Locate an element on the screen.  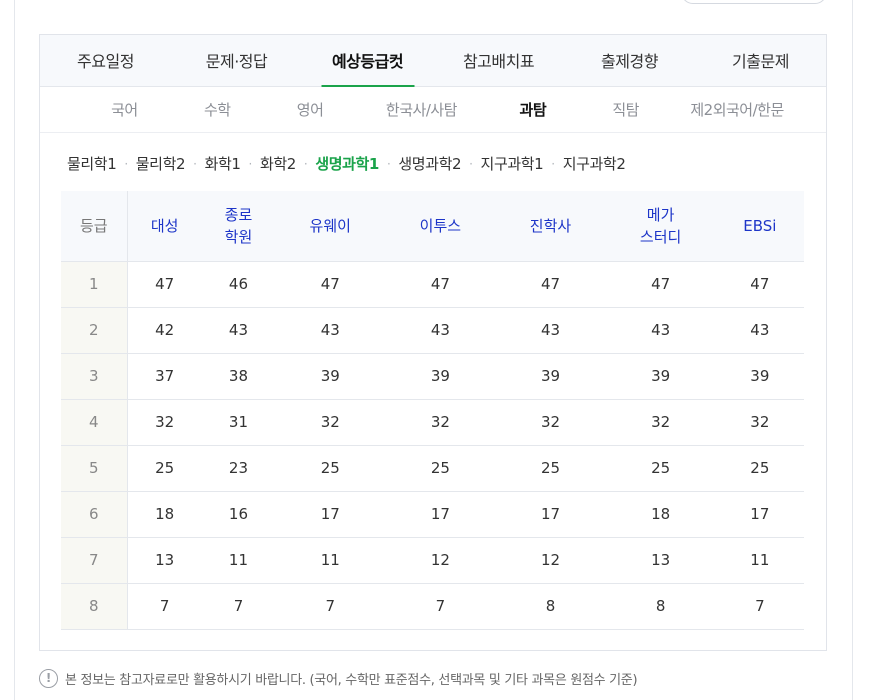
score-cell: 38 is located at coordinates (238, 376).